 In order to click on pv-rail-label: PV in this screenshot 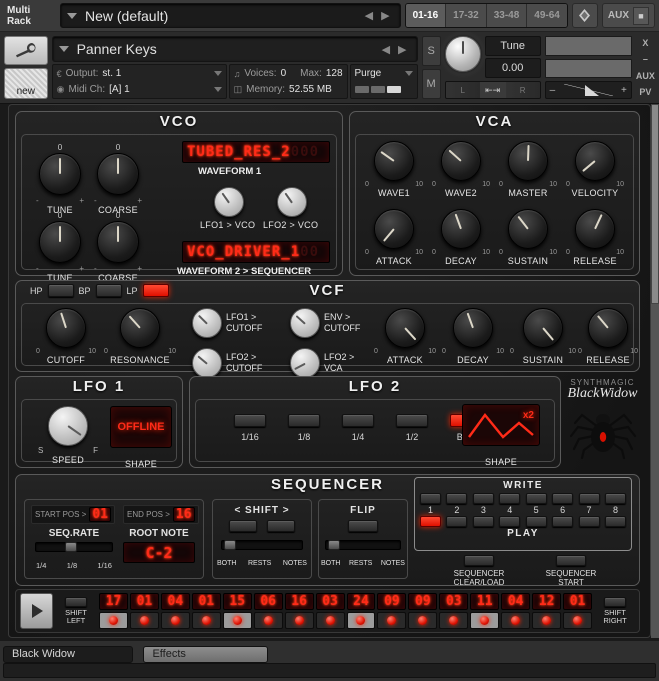, I will do `click(645, 92)`.